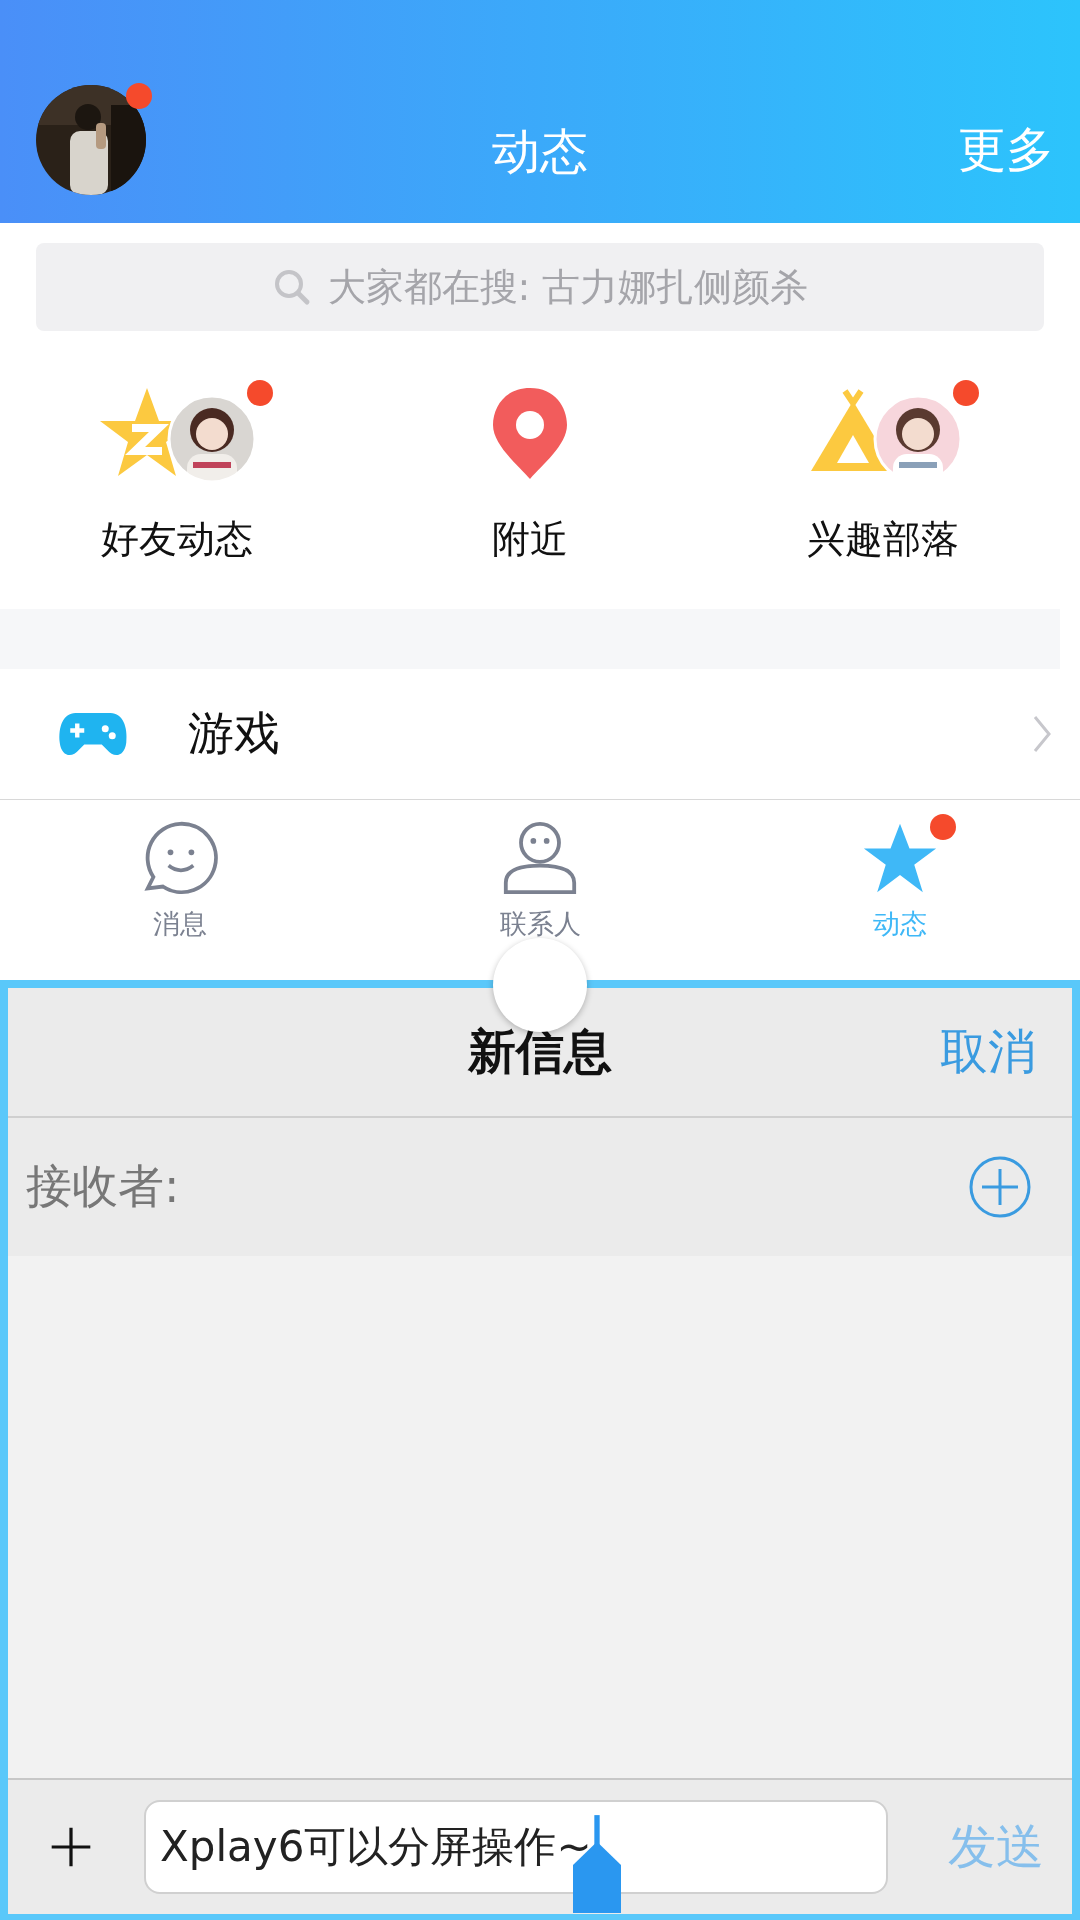 This screenshot has width=1080, height=1920. I want to click on tab: 联系人, so click(540, 890).